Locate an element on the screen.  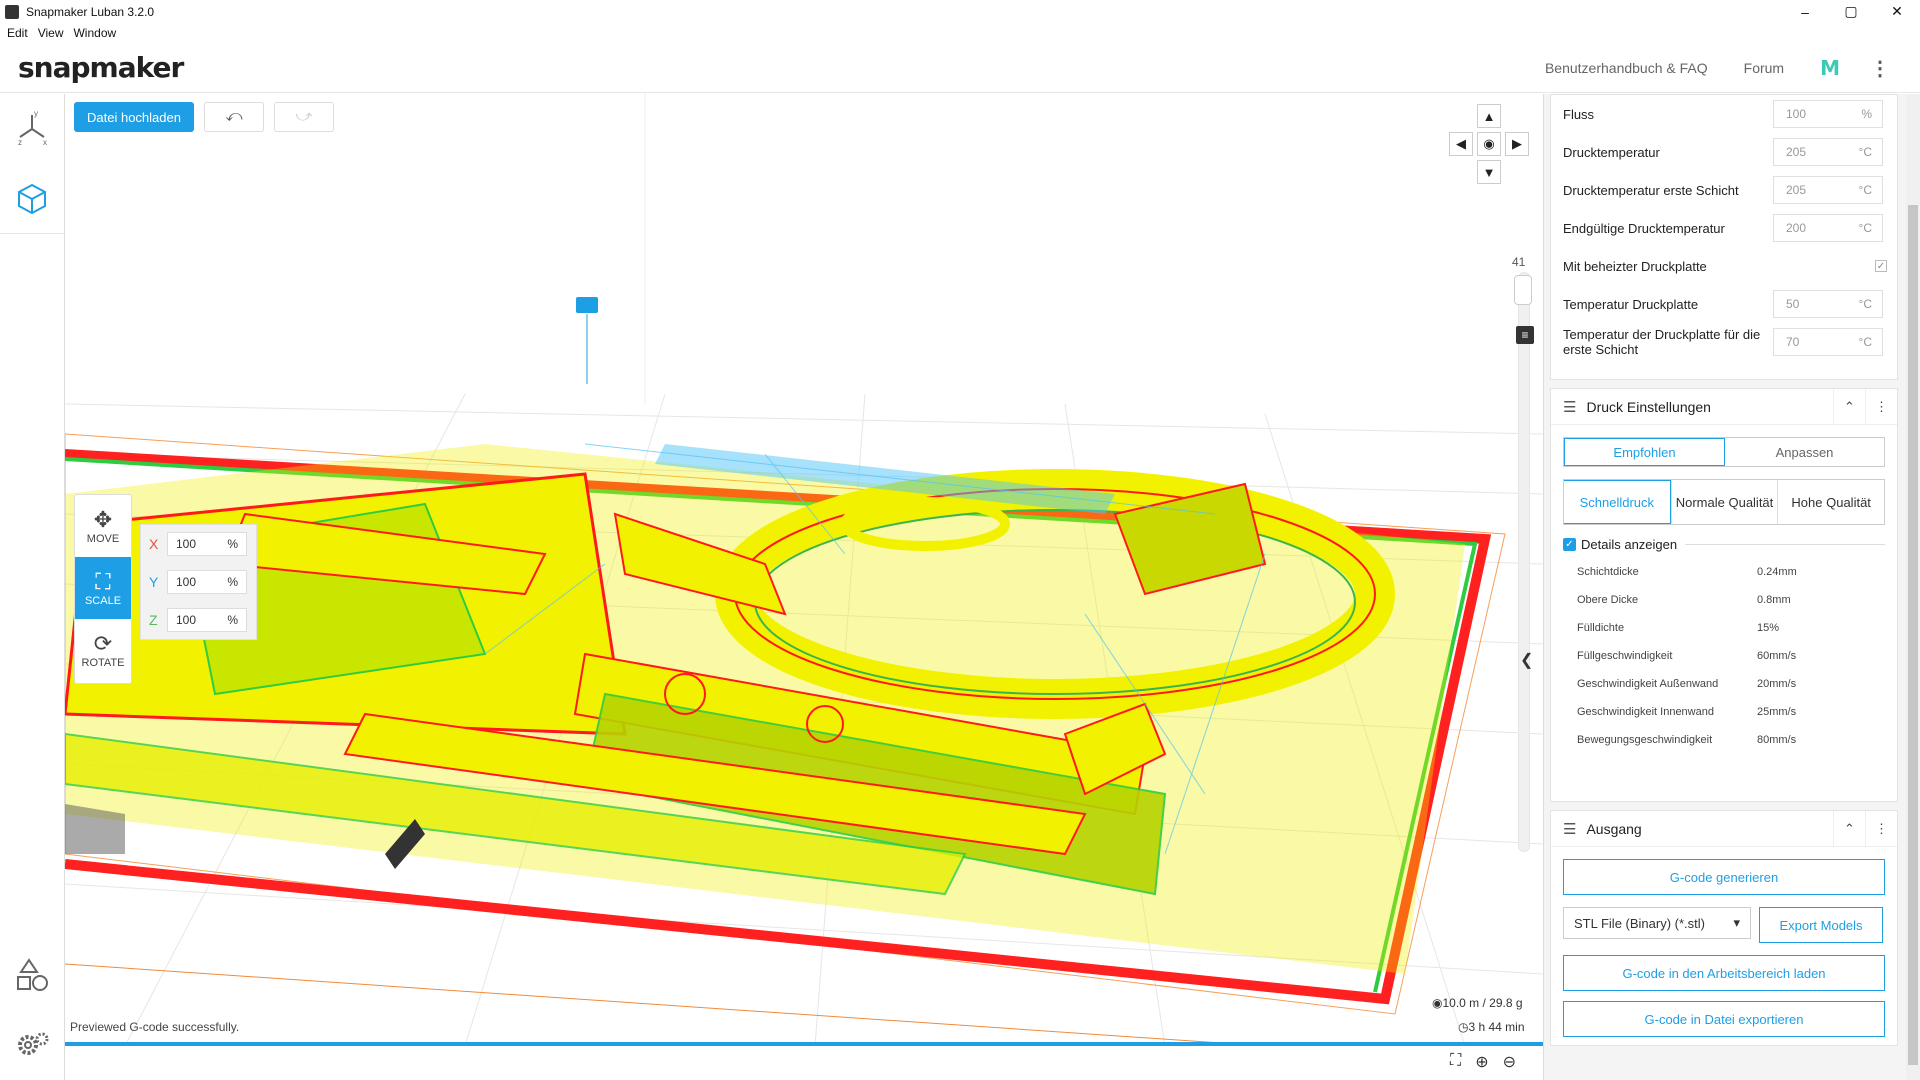
setting-row-first-layer-temp: Drucktemperatur erste Schicht 205 °C is located at coordinates (1724, 190).